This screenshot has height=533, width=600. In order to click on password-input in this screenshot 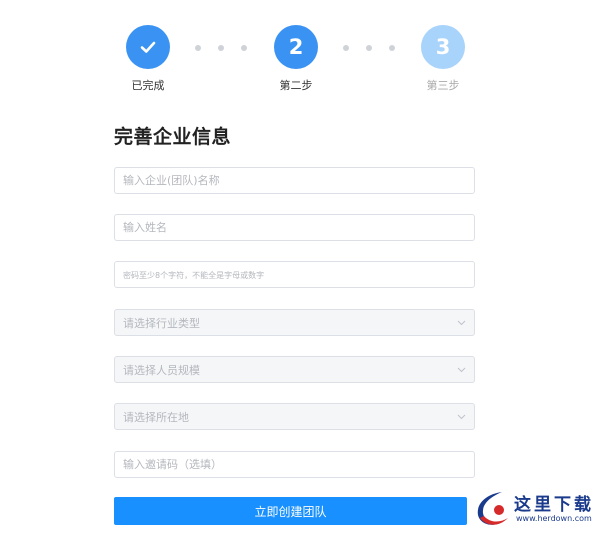, I will do `click(294, 274)`.